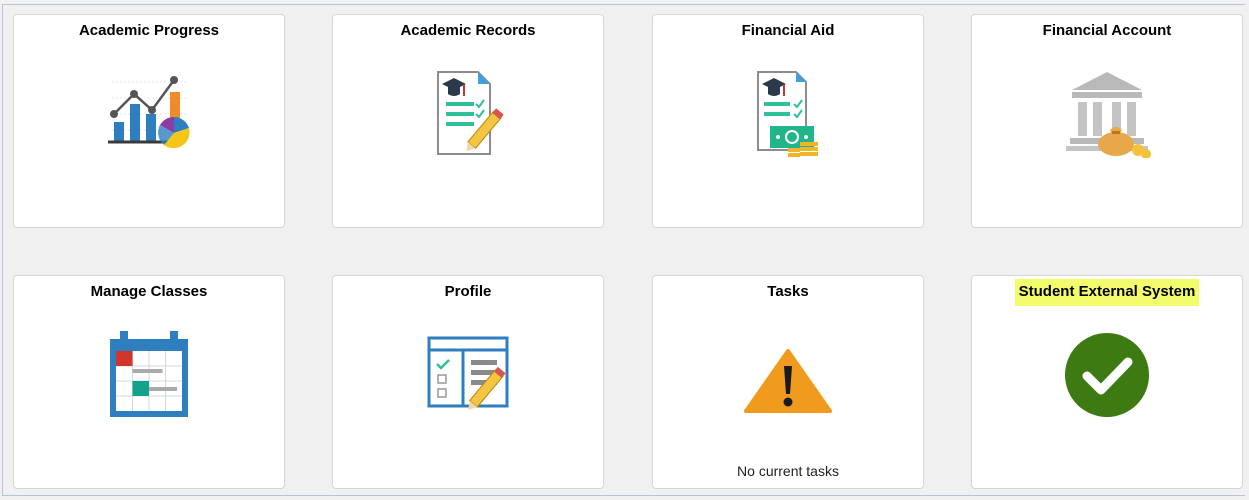 This screenshot has width=1249, height=500. Describe the element at coordinates (468, 373) in the screenshot. I see `profile-form-icon` at that location.